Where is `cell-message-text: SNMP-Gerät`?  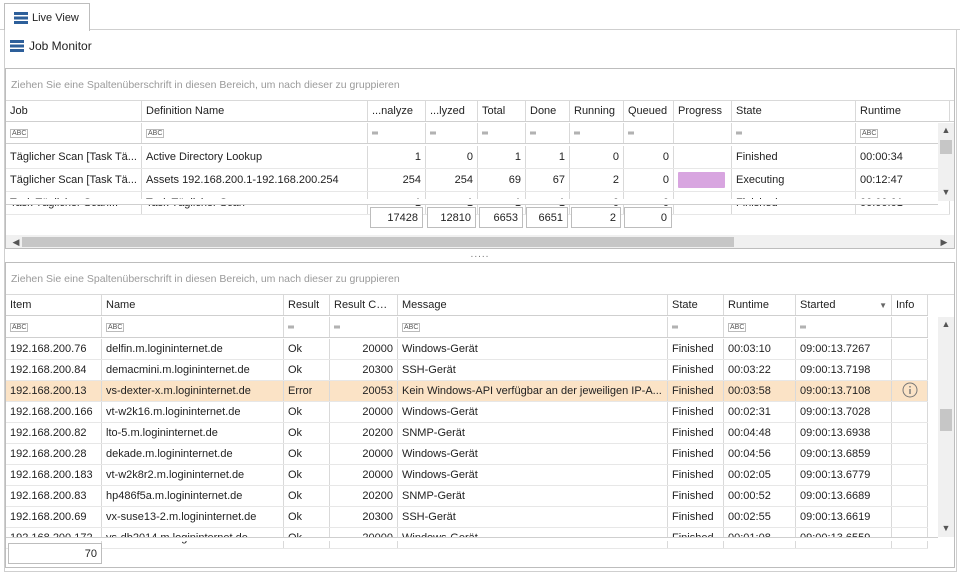
cell-message-text: SNMP-Gerät is located at coordinates (433, 496).